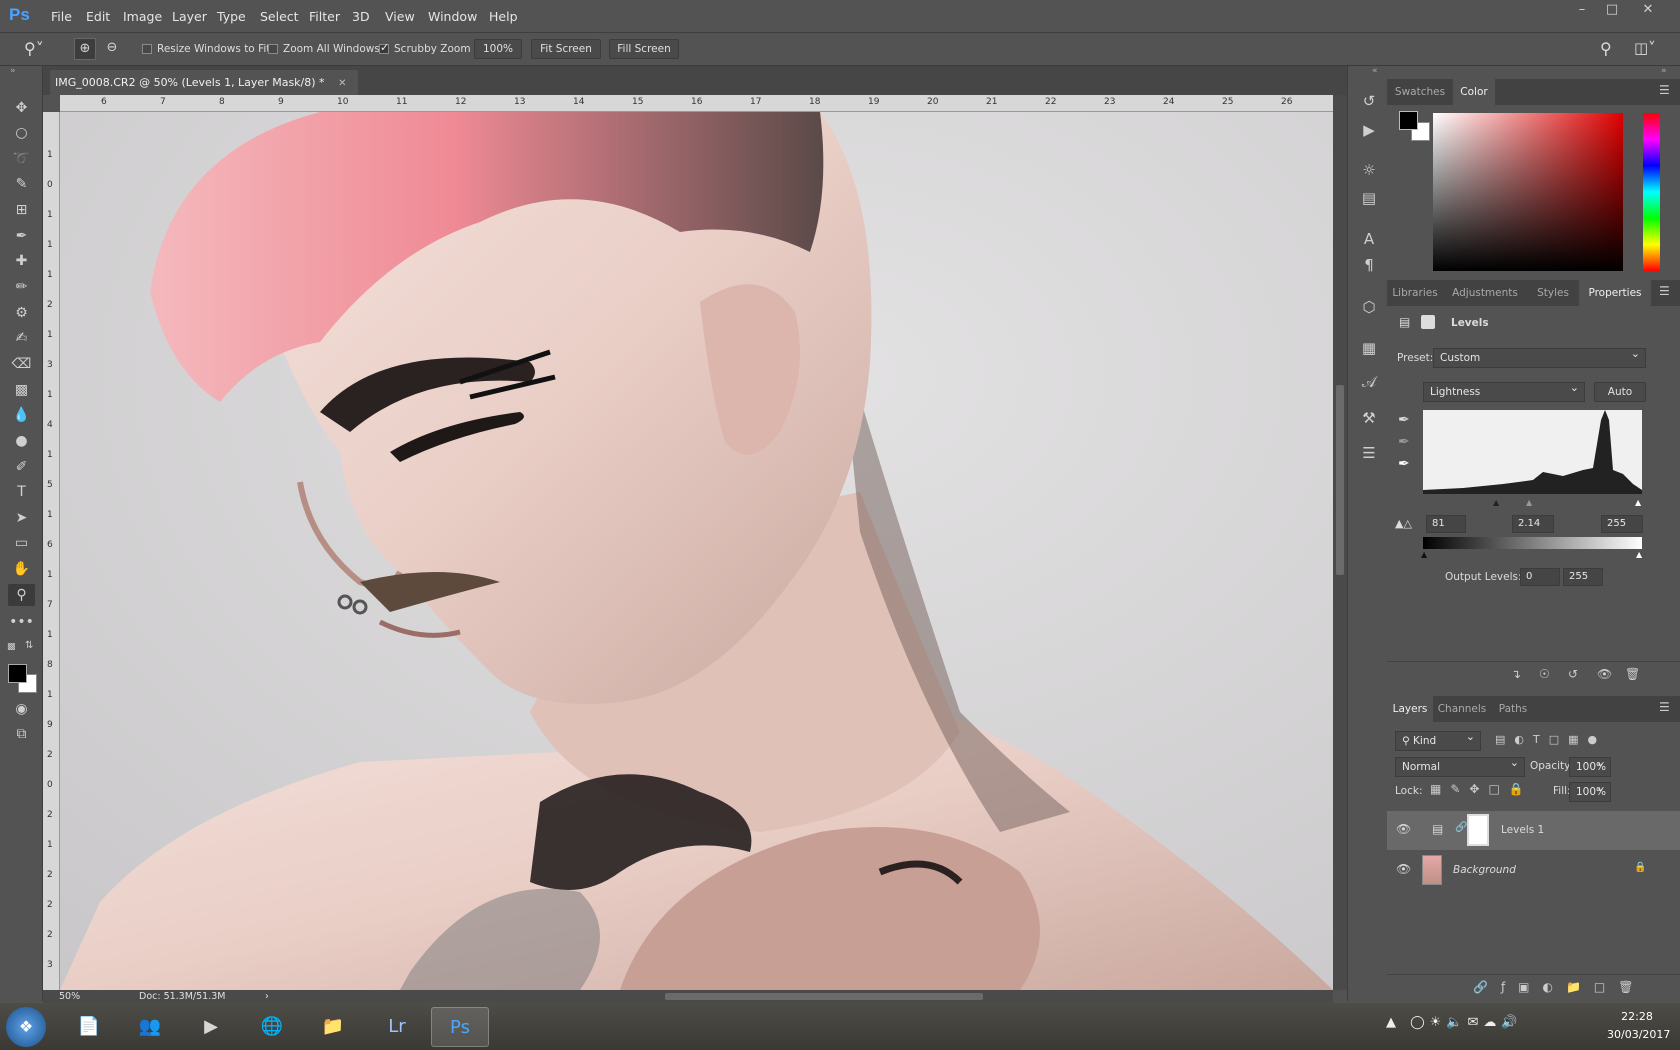 The image size is (1680, 1050). I want to click on quick-mask-icon: ◉, so click(21, 709).